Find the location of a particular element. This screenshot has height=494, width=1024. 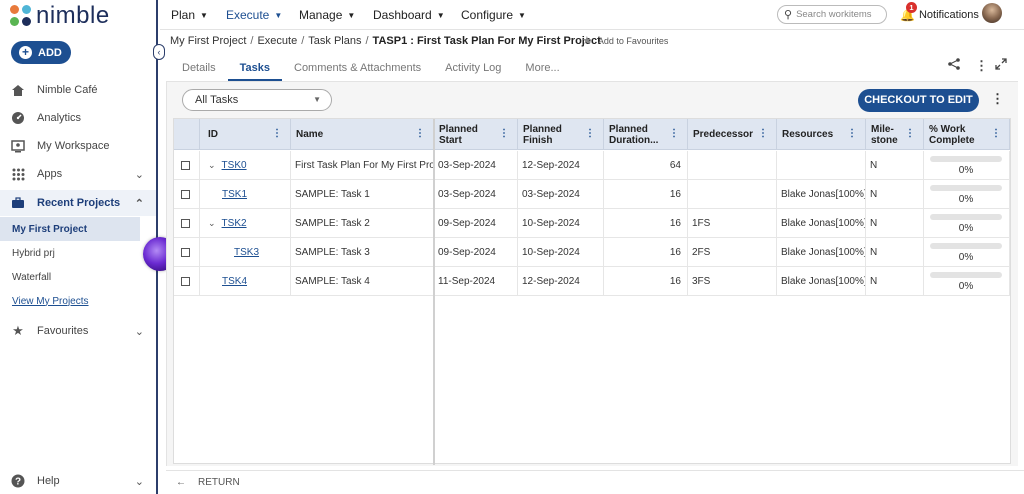

task-id-link: TSK0 is located at coordinates (234, 165).